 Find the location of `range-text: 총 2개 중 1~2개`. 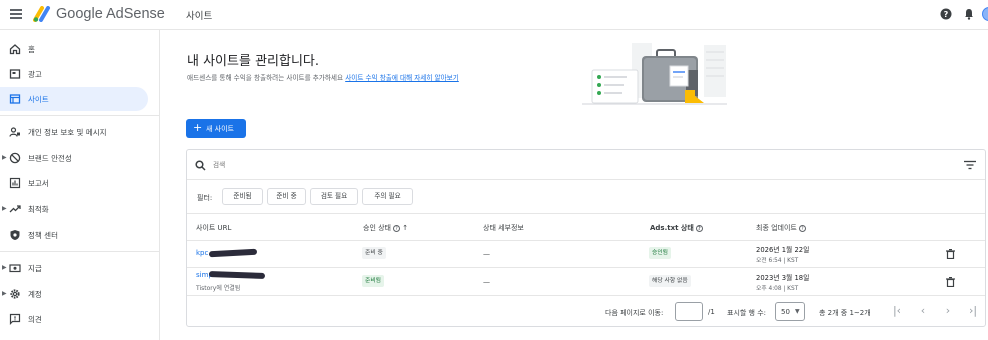

range-text: 총 2개 중 1~2개 is located at coordinates (845, 313).